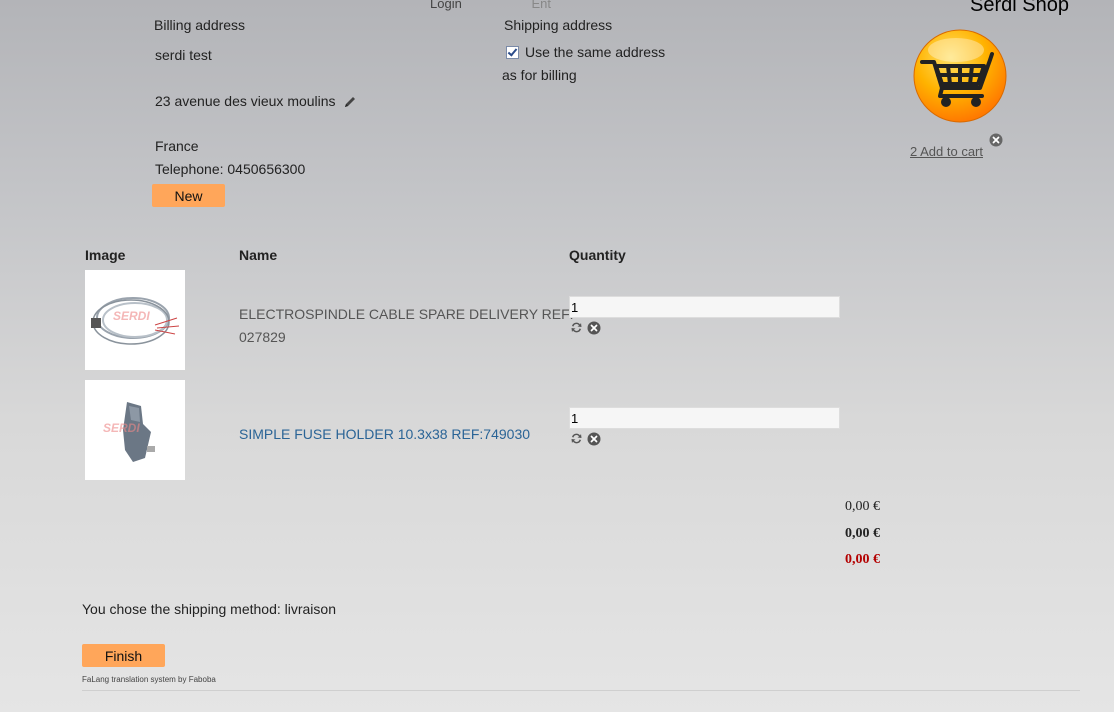 The height and width of the screenshot is (712, 1114). What do you see at coordinates (704, 307) in the screenshot?
I see `quantity-input-cable` at bounding box center [704, 307].